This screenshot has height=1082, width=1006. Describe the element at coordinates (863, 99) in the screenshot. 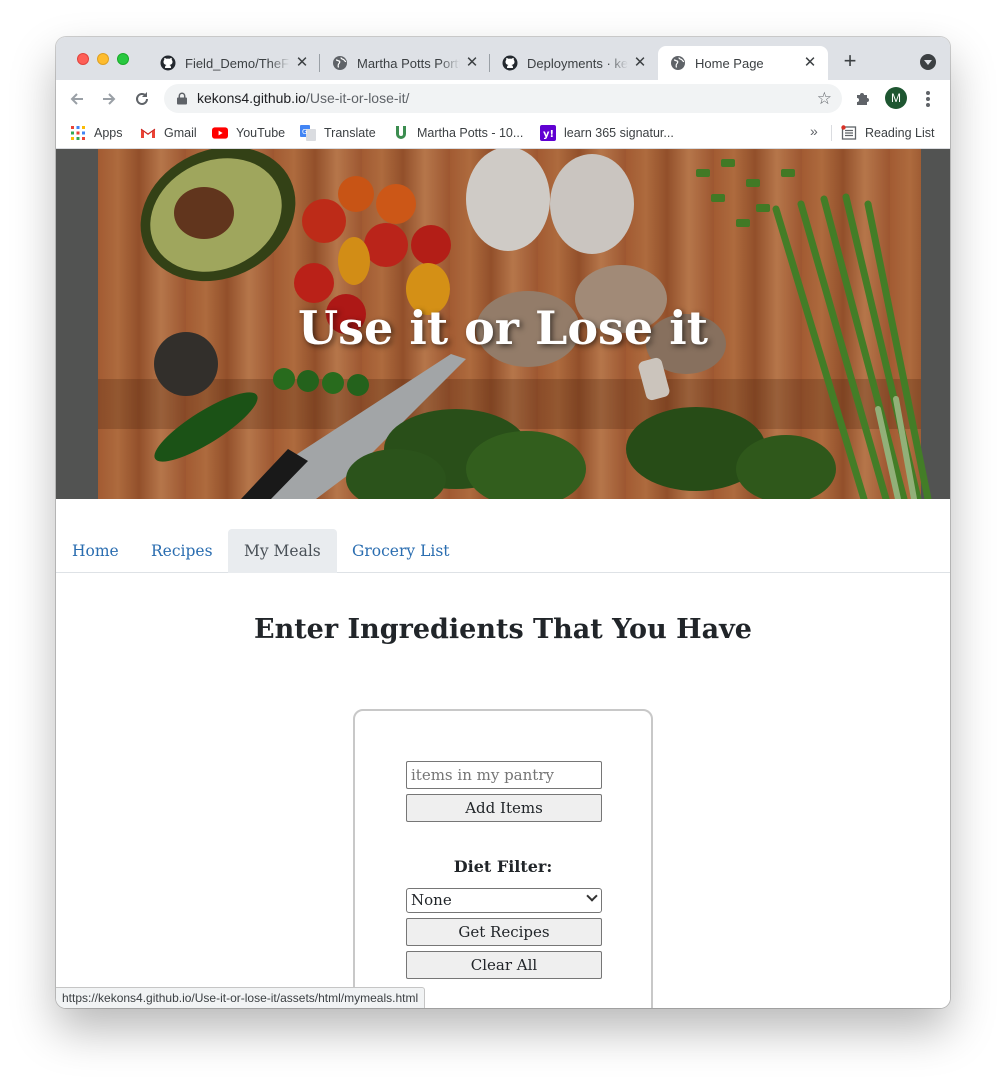

I see `extensions-puzzle-icon` at that location.